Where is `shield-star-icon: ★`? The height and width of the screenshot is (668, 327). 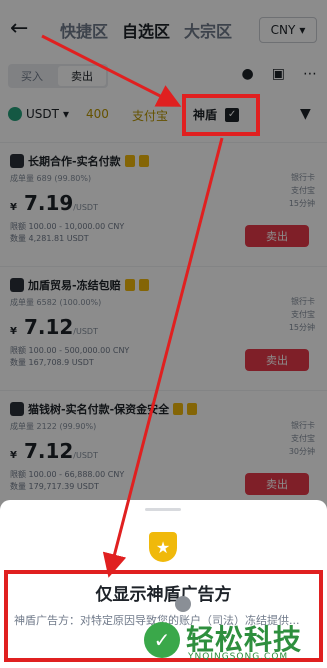
shield-star-icon: ★ is located at coordinates (163, 547).